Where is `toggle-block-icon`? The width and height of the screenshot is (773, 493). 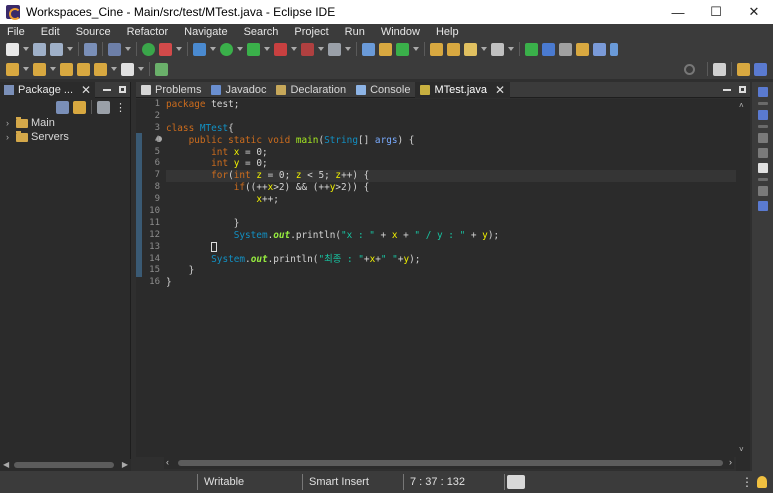 toggle-block-icon is located at coordinates (582, 49).